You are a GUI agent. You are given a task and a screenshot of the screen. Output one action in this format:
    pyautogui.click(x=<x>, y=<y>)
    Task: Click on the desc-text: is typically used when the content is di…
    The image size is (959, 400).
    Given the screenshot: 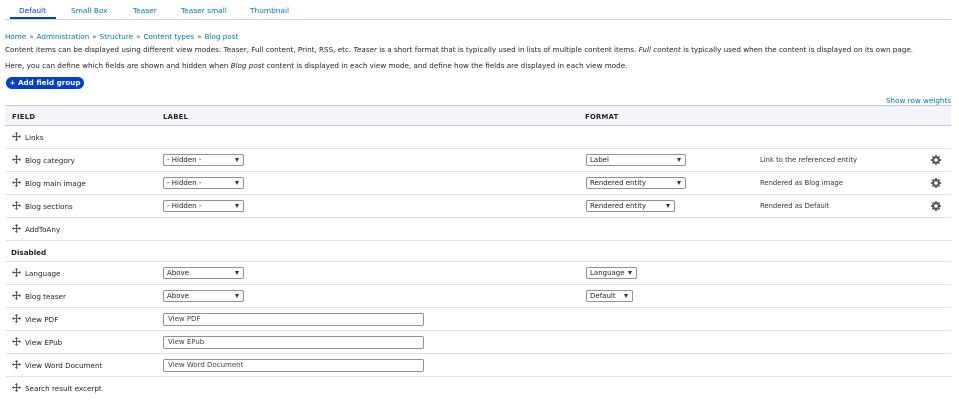 What is the action you would take?
    pyautogui.click(x=797, y=49)
    